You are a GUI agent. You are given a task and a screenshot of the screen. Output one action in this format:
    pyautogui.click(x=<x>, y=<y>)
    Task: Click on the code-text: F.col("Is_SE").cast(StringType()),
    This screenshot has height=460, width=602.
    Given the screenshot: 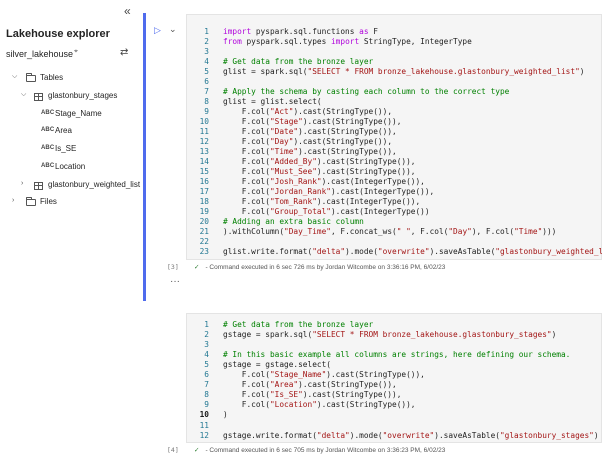 What is the action you would take?
    pyautogui.click(x=312, y=395)
    